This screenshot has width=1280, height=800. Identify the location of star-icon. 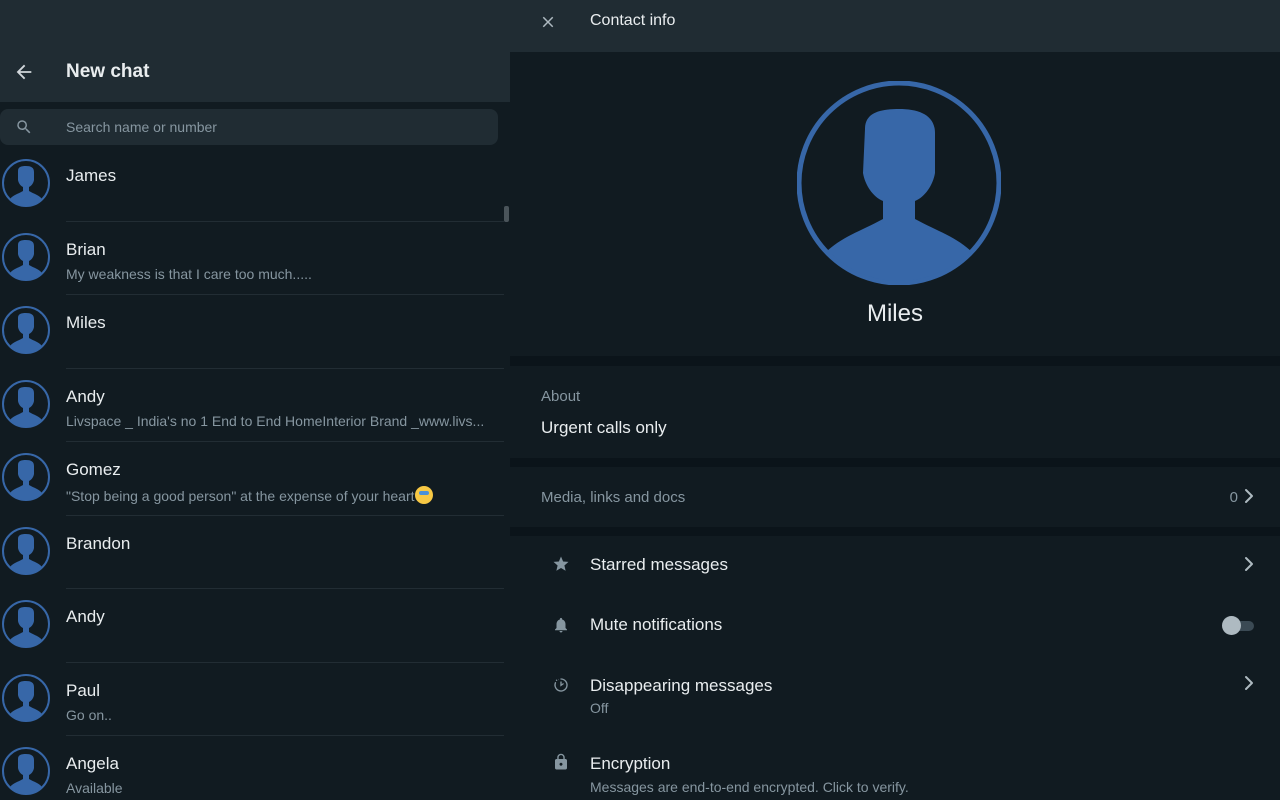
(561, 563).